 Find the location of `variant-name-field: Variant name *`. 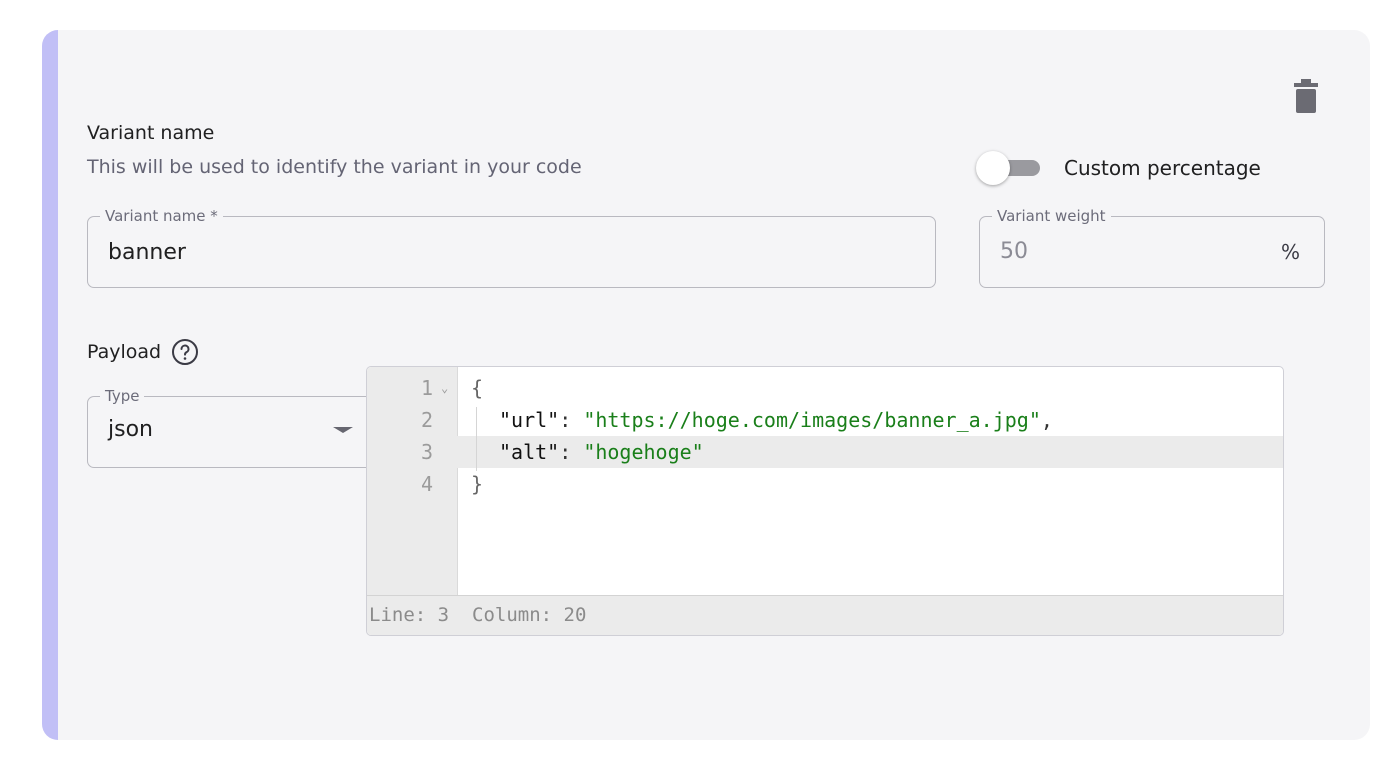

variant-name-field: Variant name * is located at coordinates (511, 247).